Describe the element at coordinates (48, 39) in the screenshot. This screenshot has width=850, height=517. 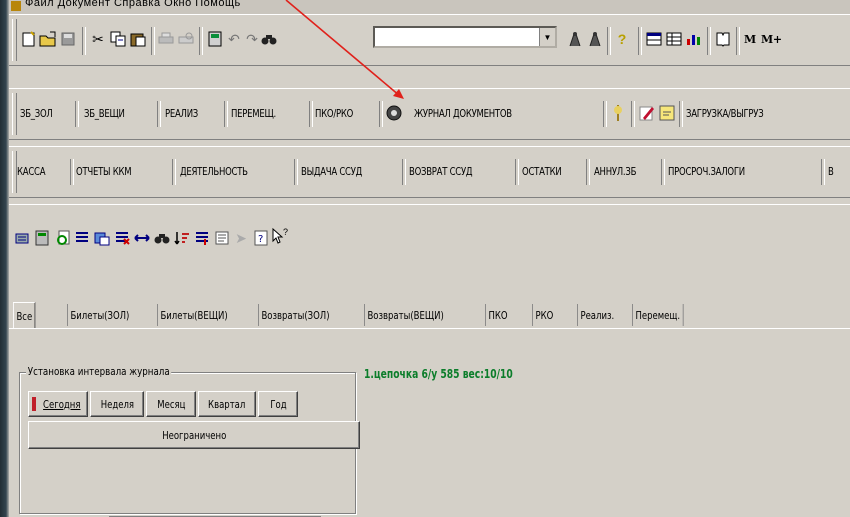
I see `open-folder-icon` at that location.